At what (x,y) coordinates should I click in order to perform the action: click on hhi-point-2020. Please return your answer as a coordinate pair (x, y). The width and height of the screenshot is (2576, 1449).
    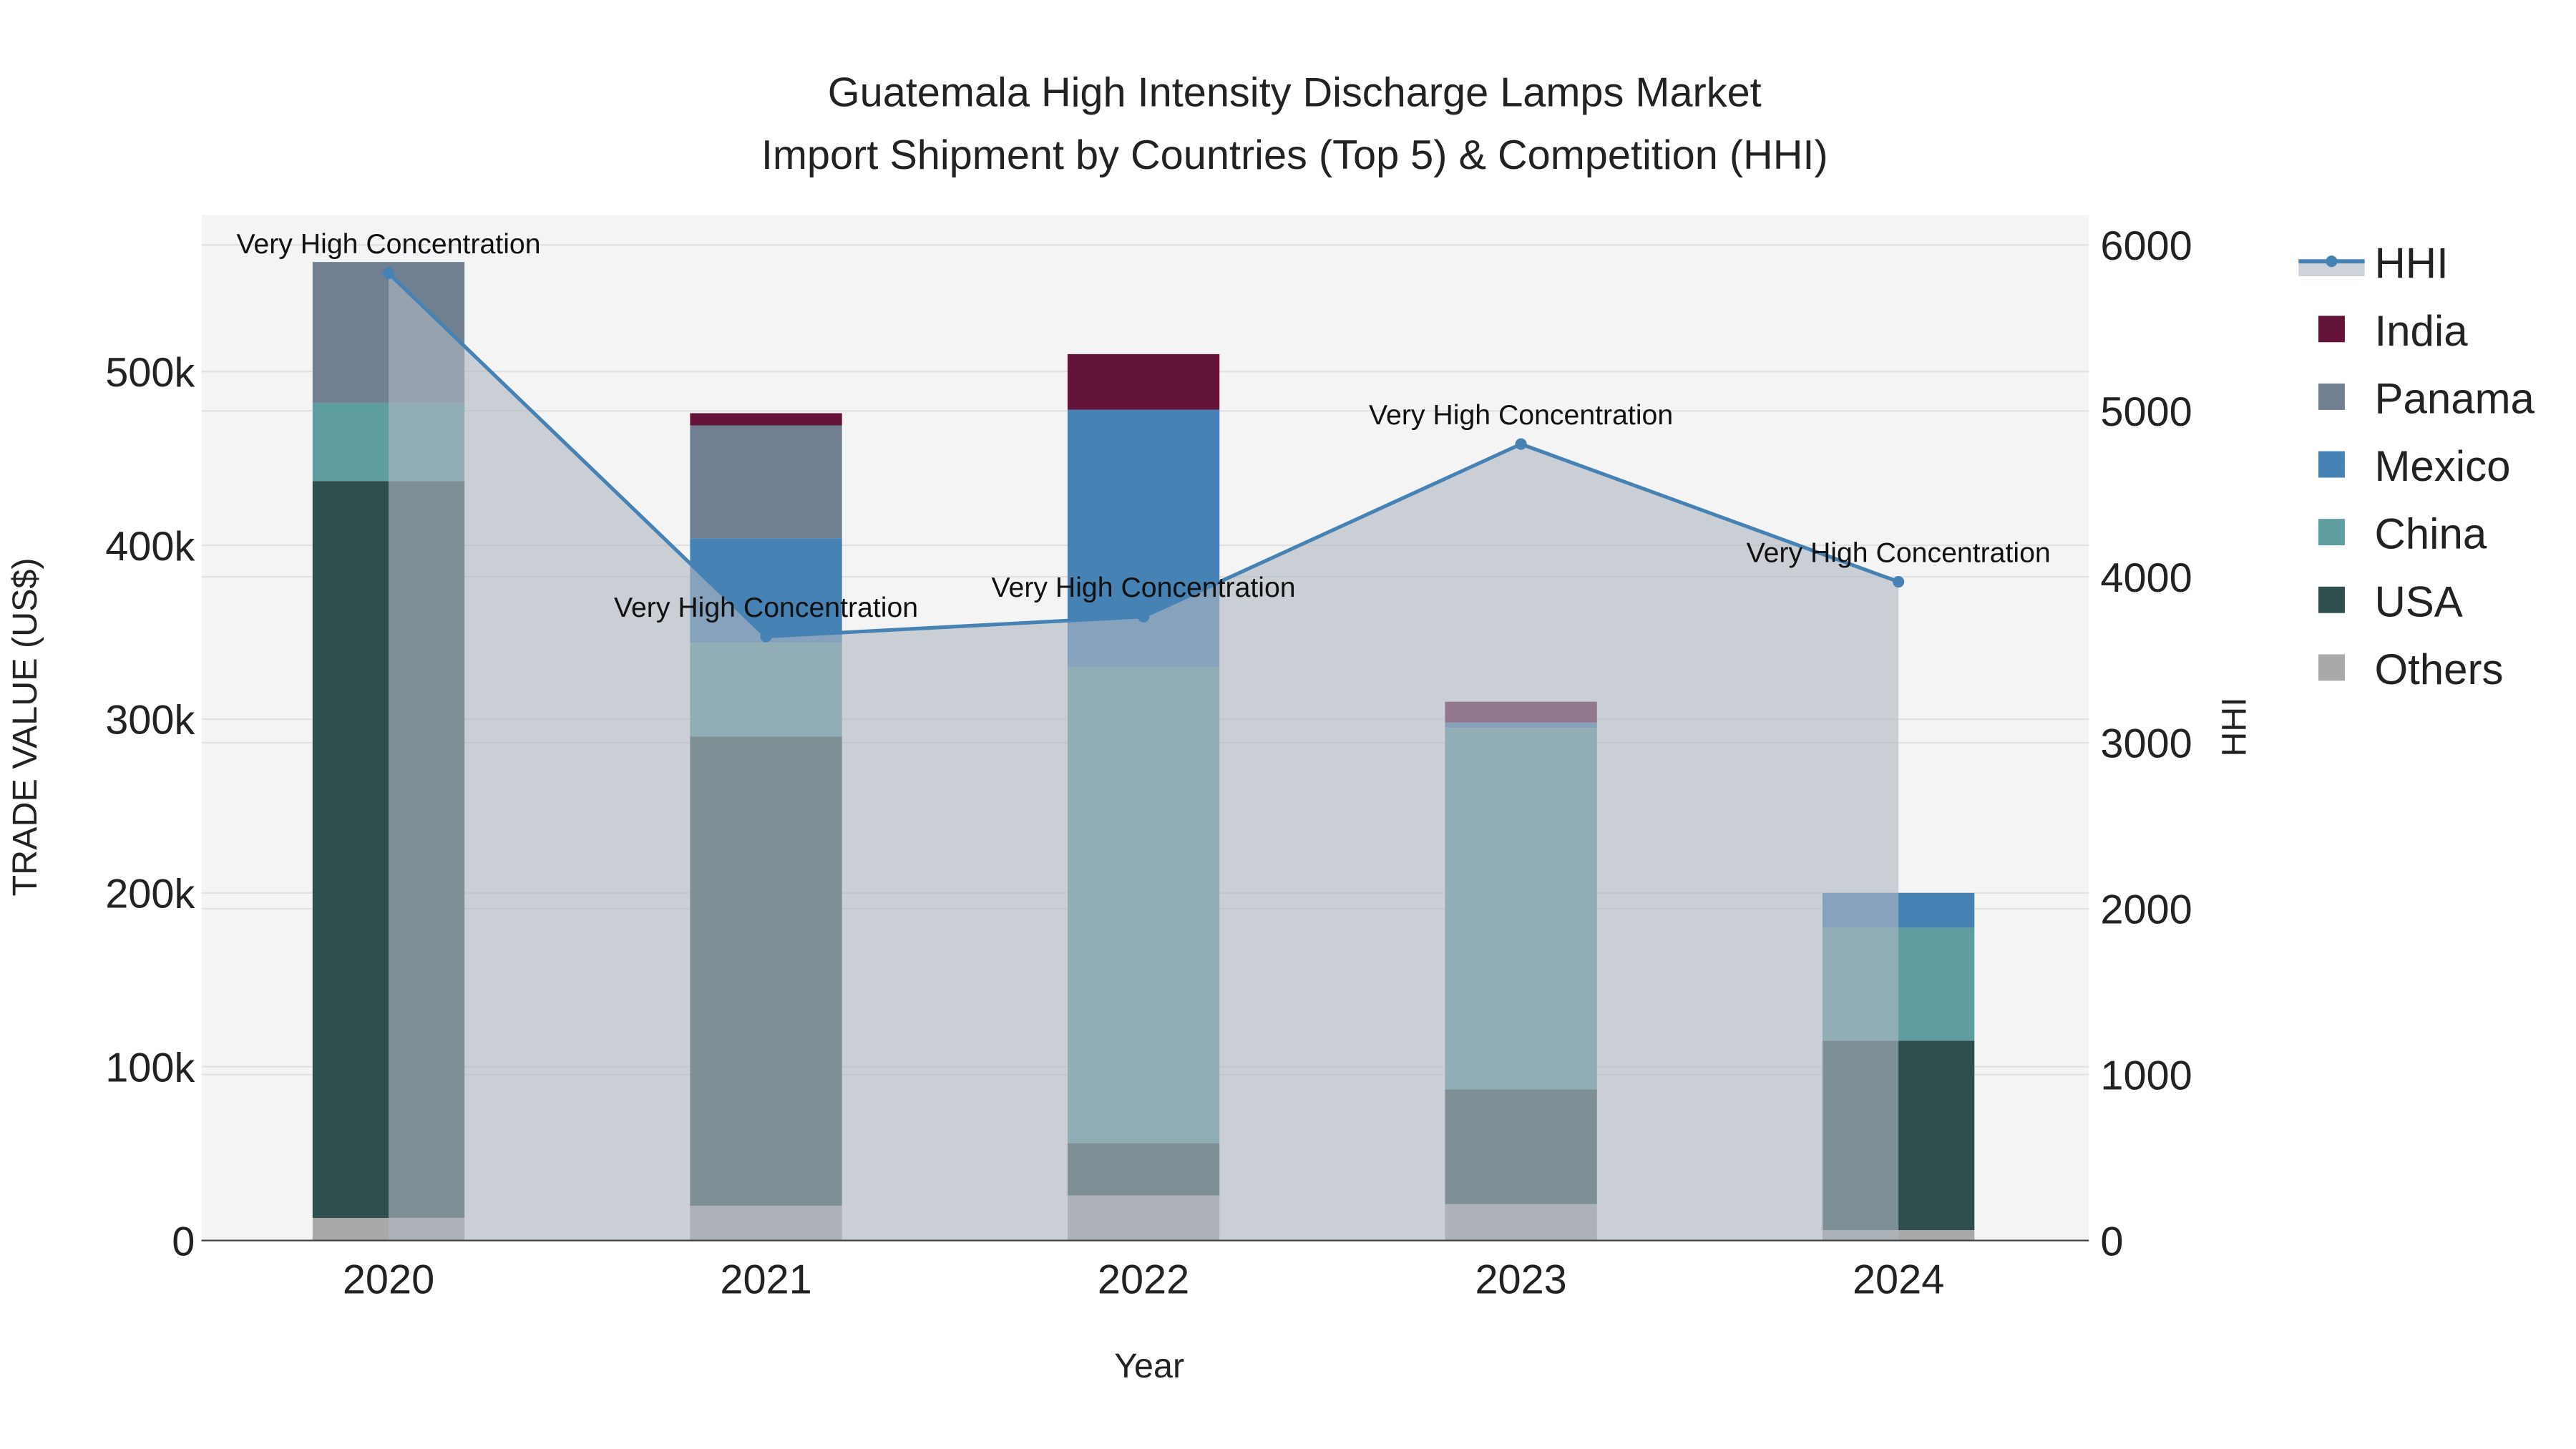
    Looking at the image, I should click on (389, 273).